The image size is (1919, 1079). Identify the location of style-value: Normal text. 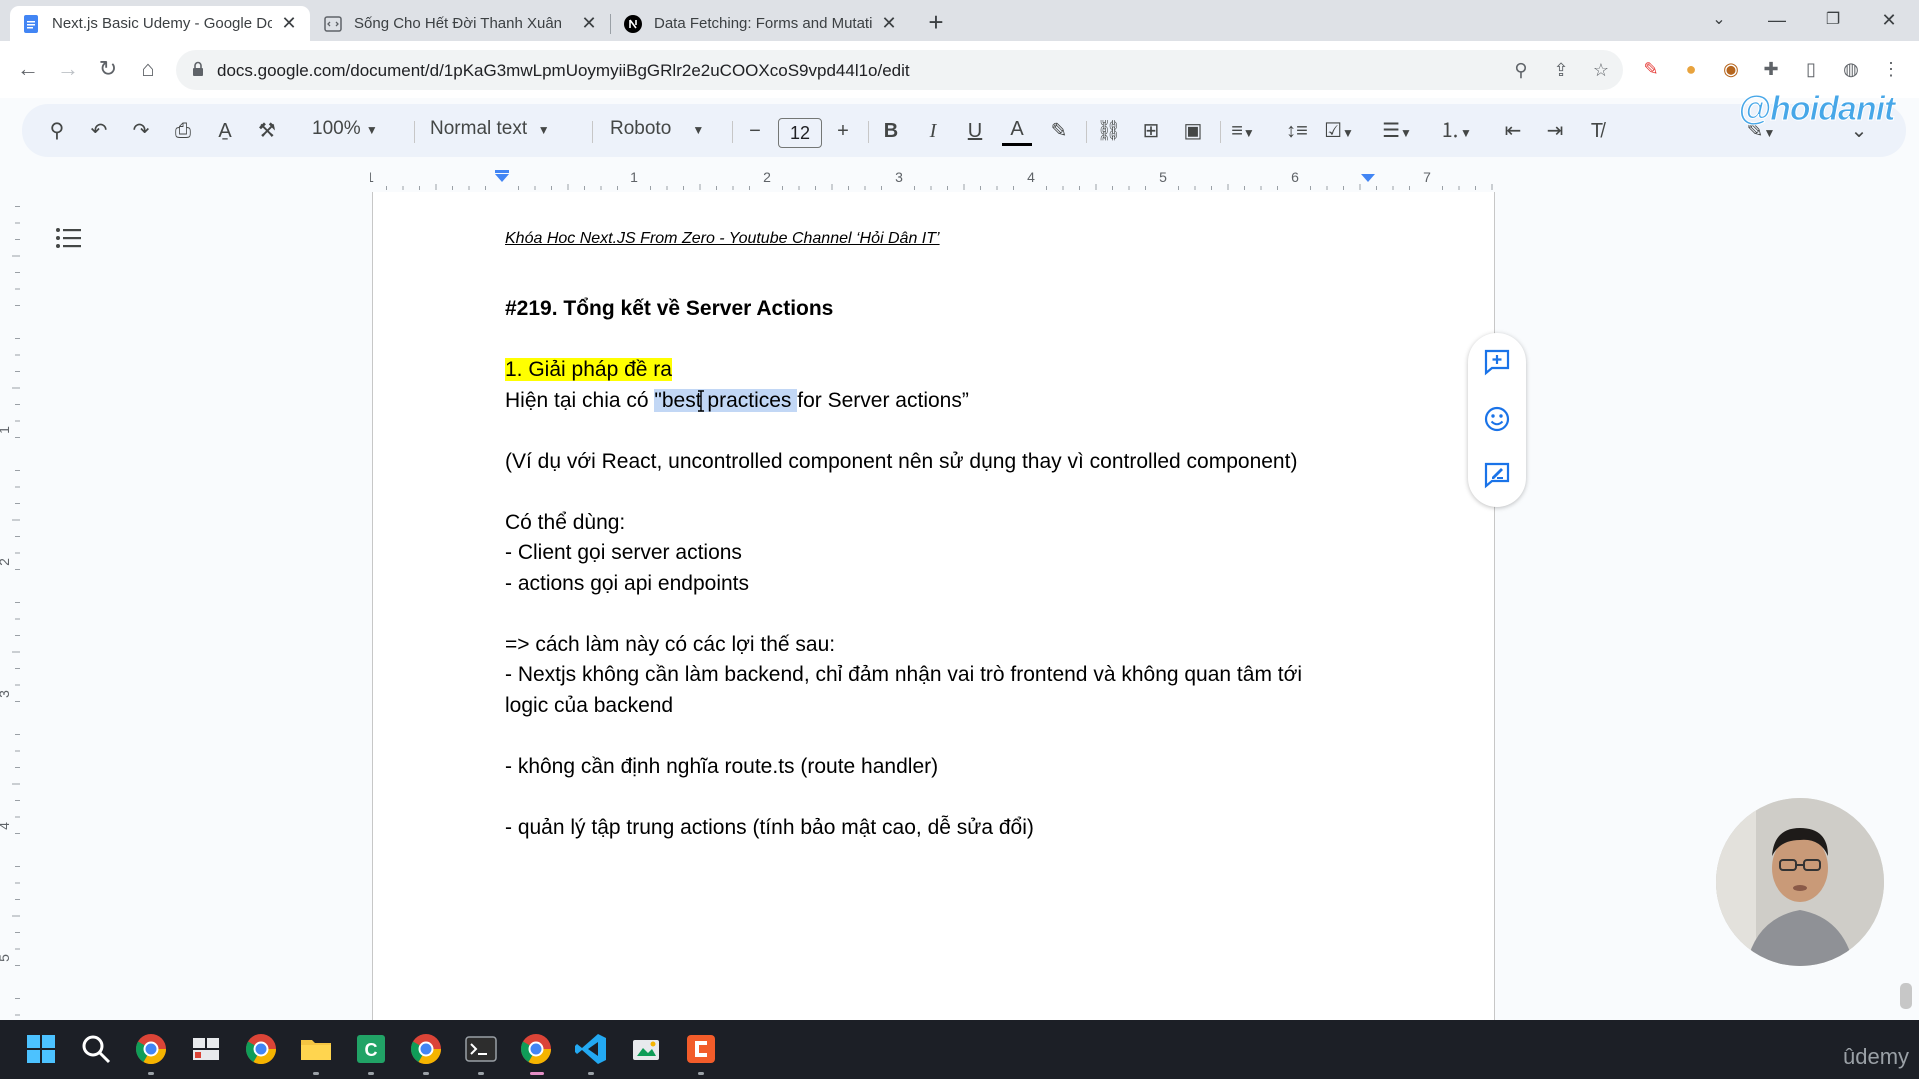
(479, 128).